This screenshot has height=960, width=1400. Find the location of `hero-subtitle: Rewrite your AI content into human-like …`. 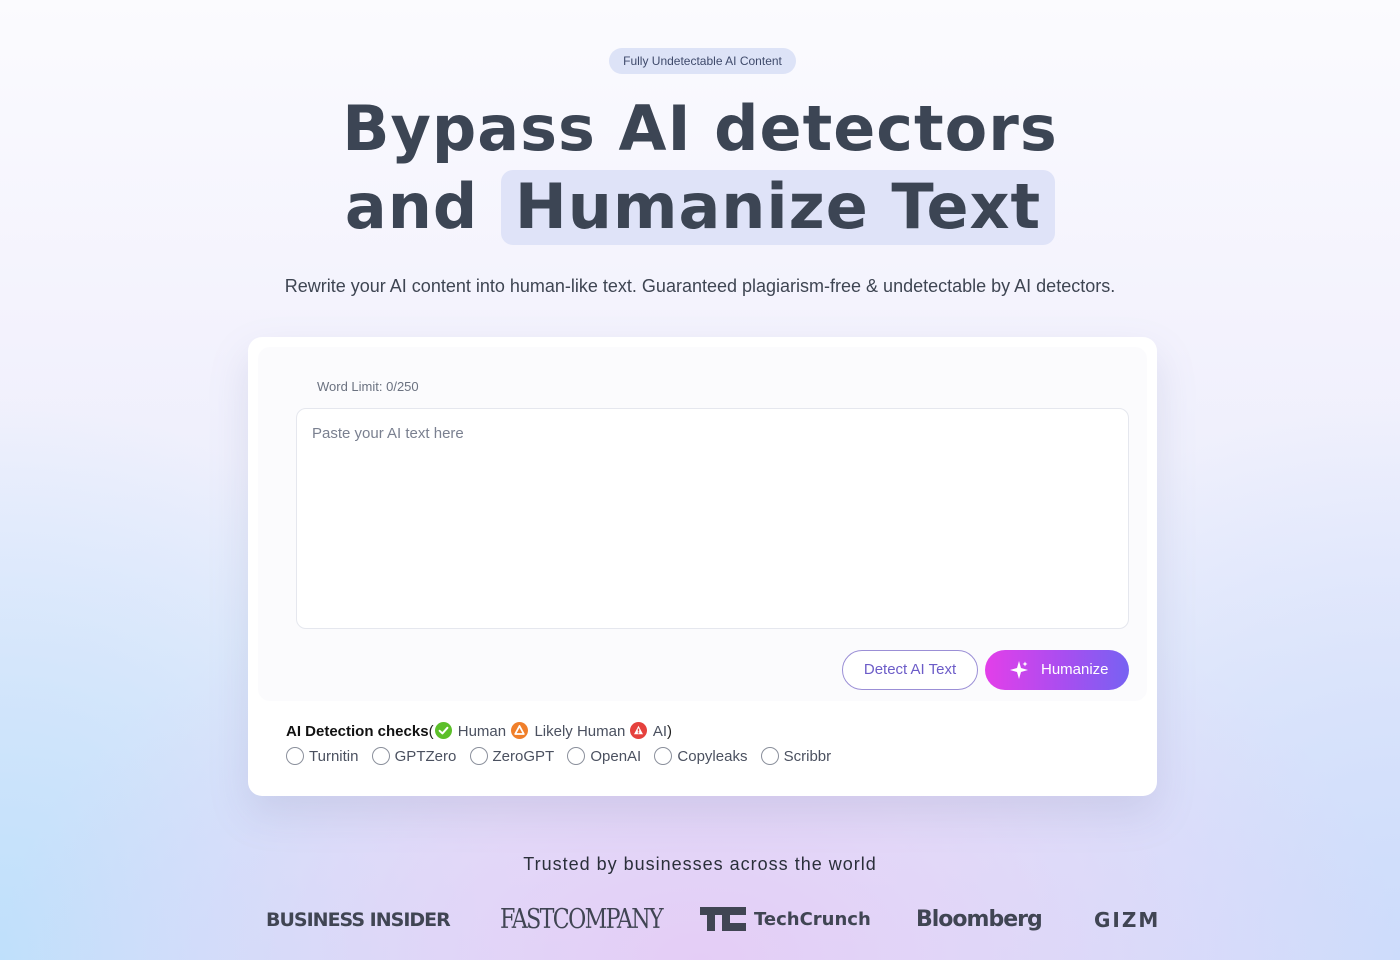

hero-subtitle: Rewrite your AI content into human-like … is located at coordinates (700, 286).